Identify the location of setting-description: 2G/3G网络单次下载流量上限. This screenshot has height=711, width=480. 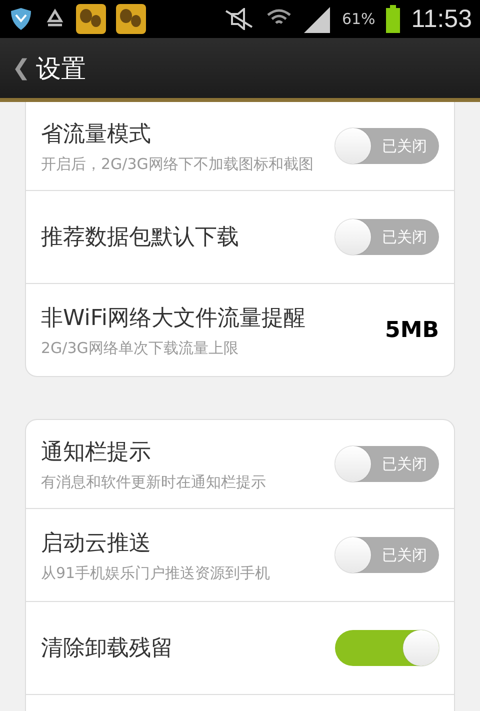
(140, 348).